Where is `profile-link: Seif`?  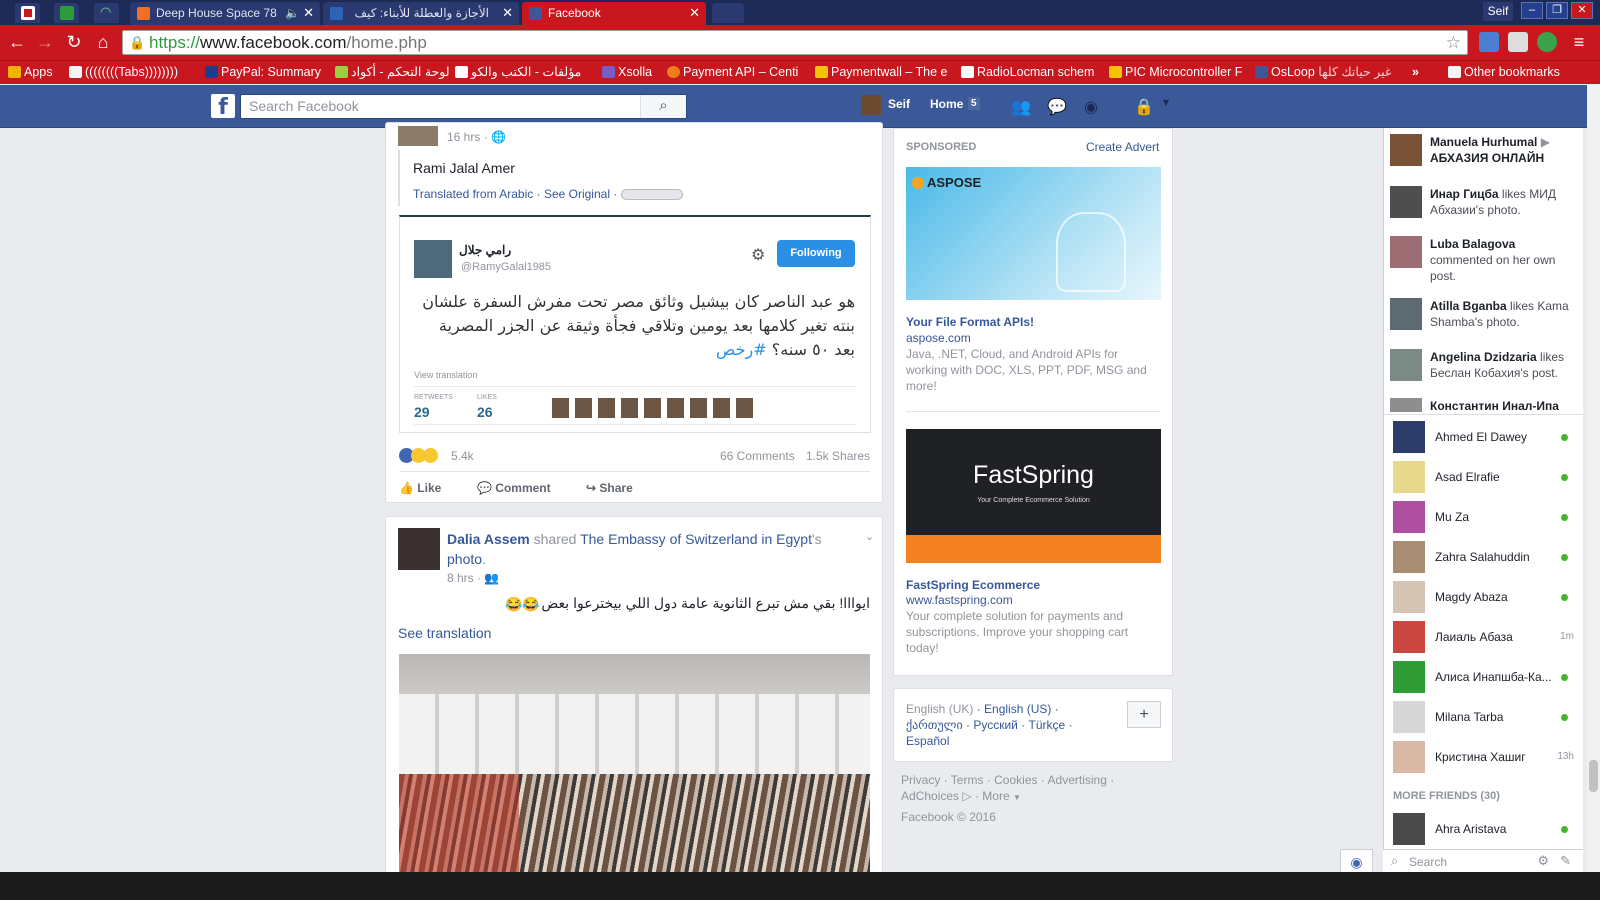 profile-link: Seif is located at coordinates (899, 104).